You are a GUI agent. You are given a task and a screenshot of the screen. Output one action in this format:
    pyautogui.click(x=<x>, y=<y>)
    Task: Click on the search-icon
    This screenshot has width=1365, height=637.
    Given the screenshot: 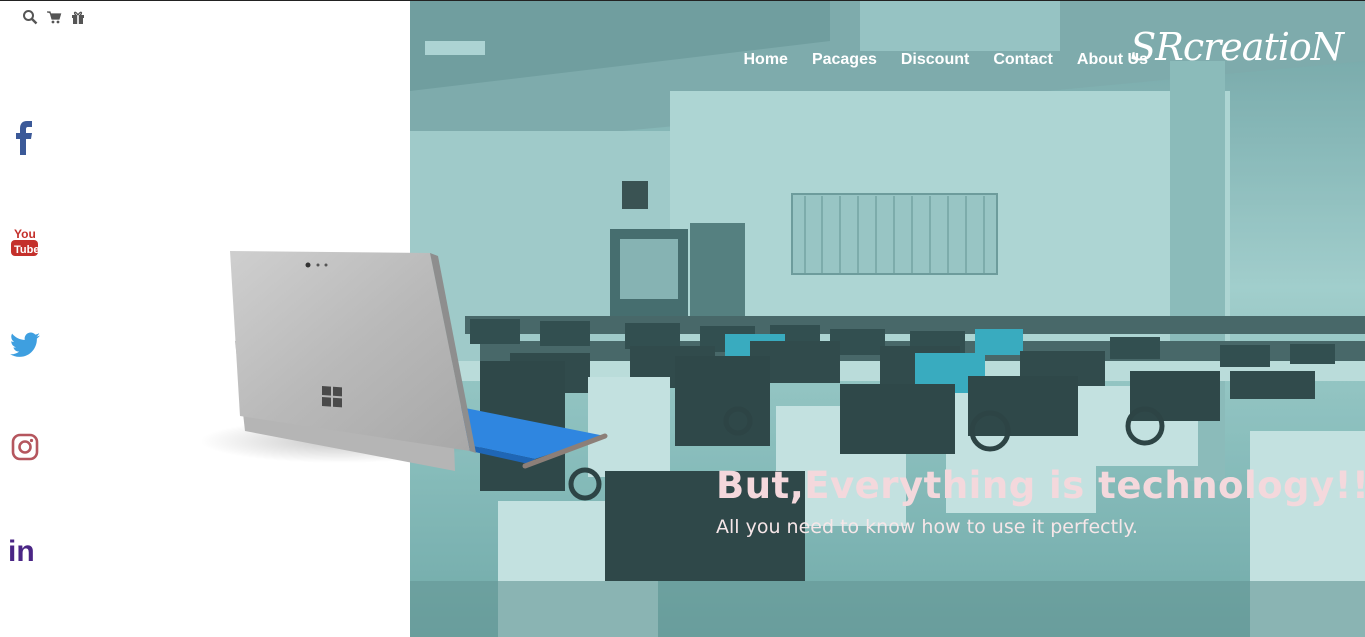 What is the action you would take?
    pyautogui.click(x=30, y=17)
    